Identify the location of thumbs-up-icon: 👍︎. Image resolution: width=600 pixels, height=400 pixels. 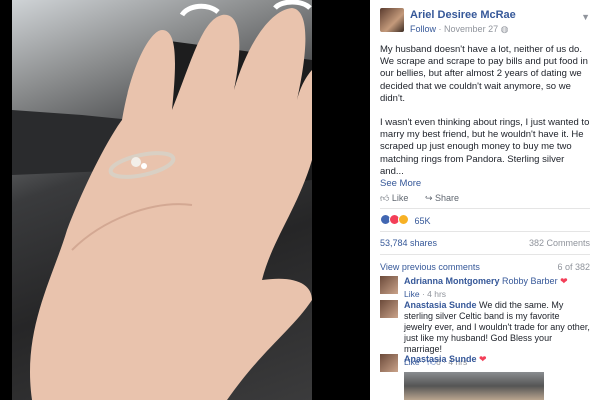
(385, 198).